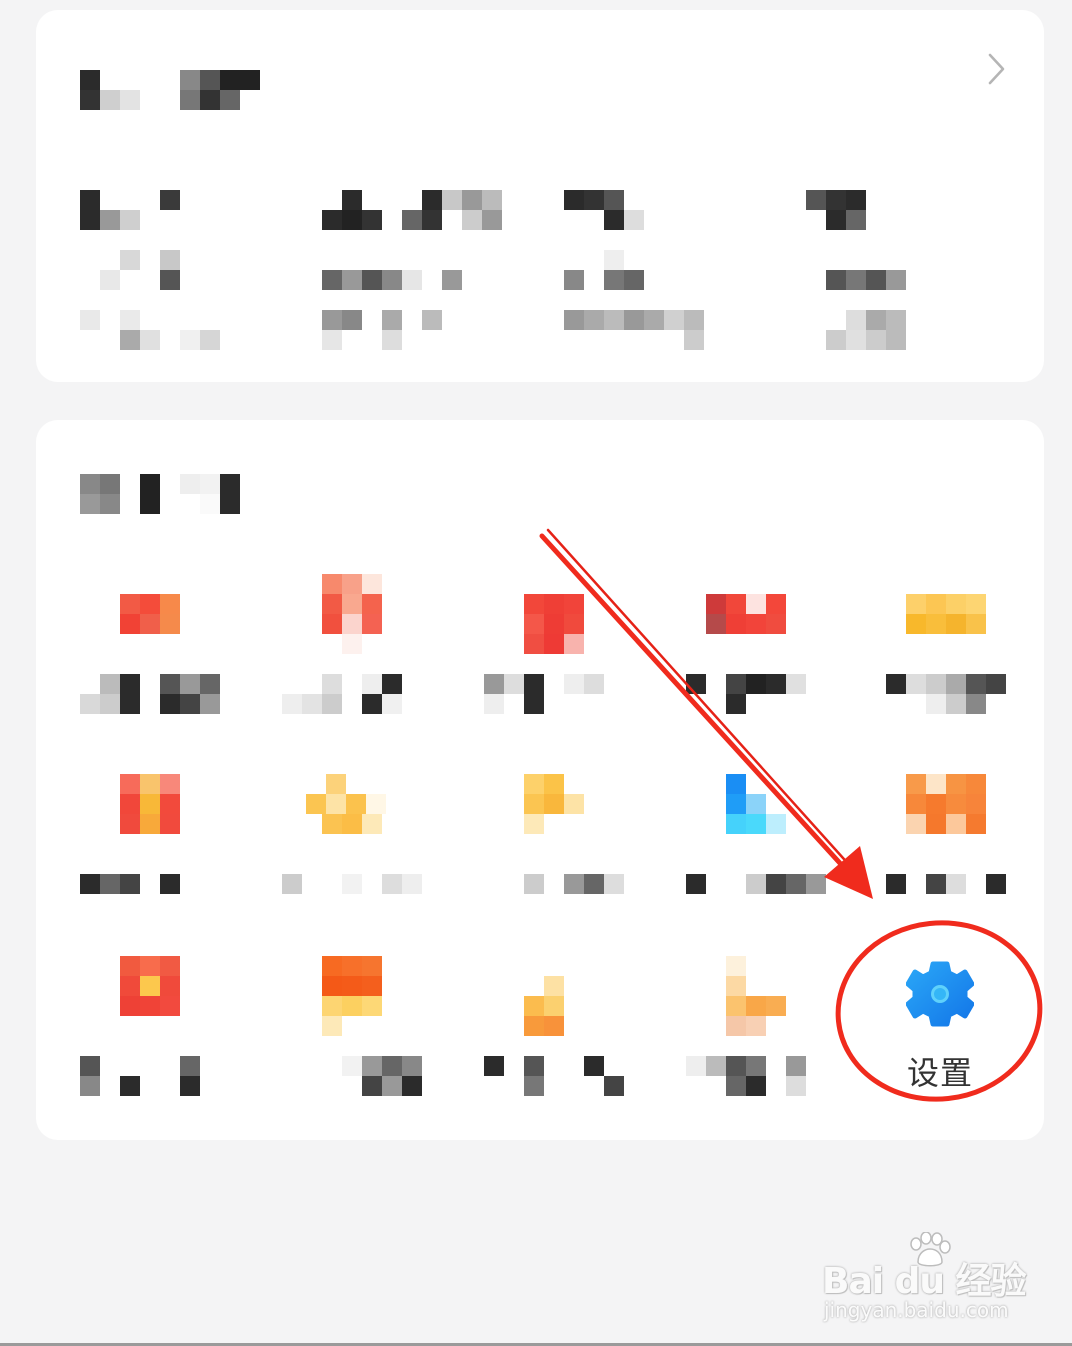 Image resolution: width=1072 pixels, height=1346 pixels. I want to click on settings-label: 设置, so click(939, 1073).